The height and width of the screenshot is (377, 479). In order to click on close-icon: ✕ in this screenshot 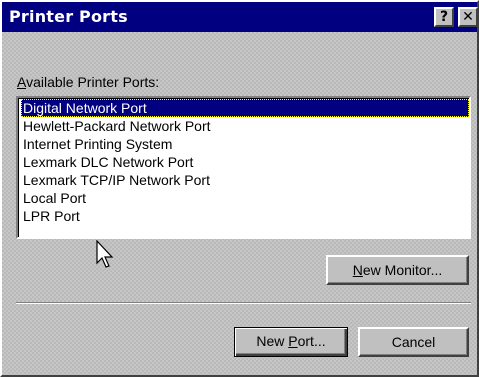, I will do `click(468, 17)`.